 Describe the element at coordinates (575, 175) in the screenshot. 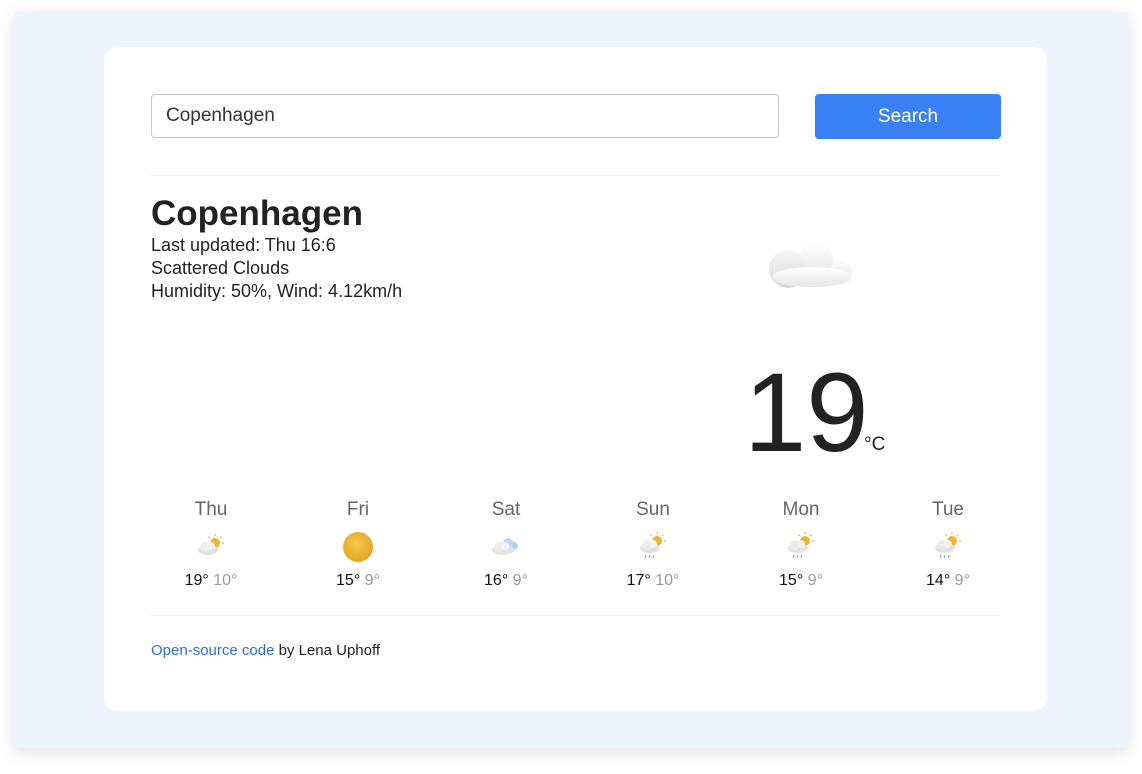

I see `top-divider` at that location.